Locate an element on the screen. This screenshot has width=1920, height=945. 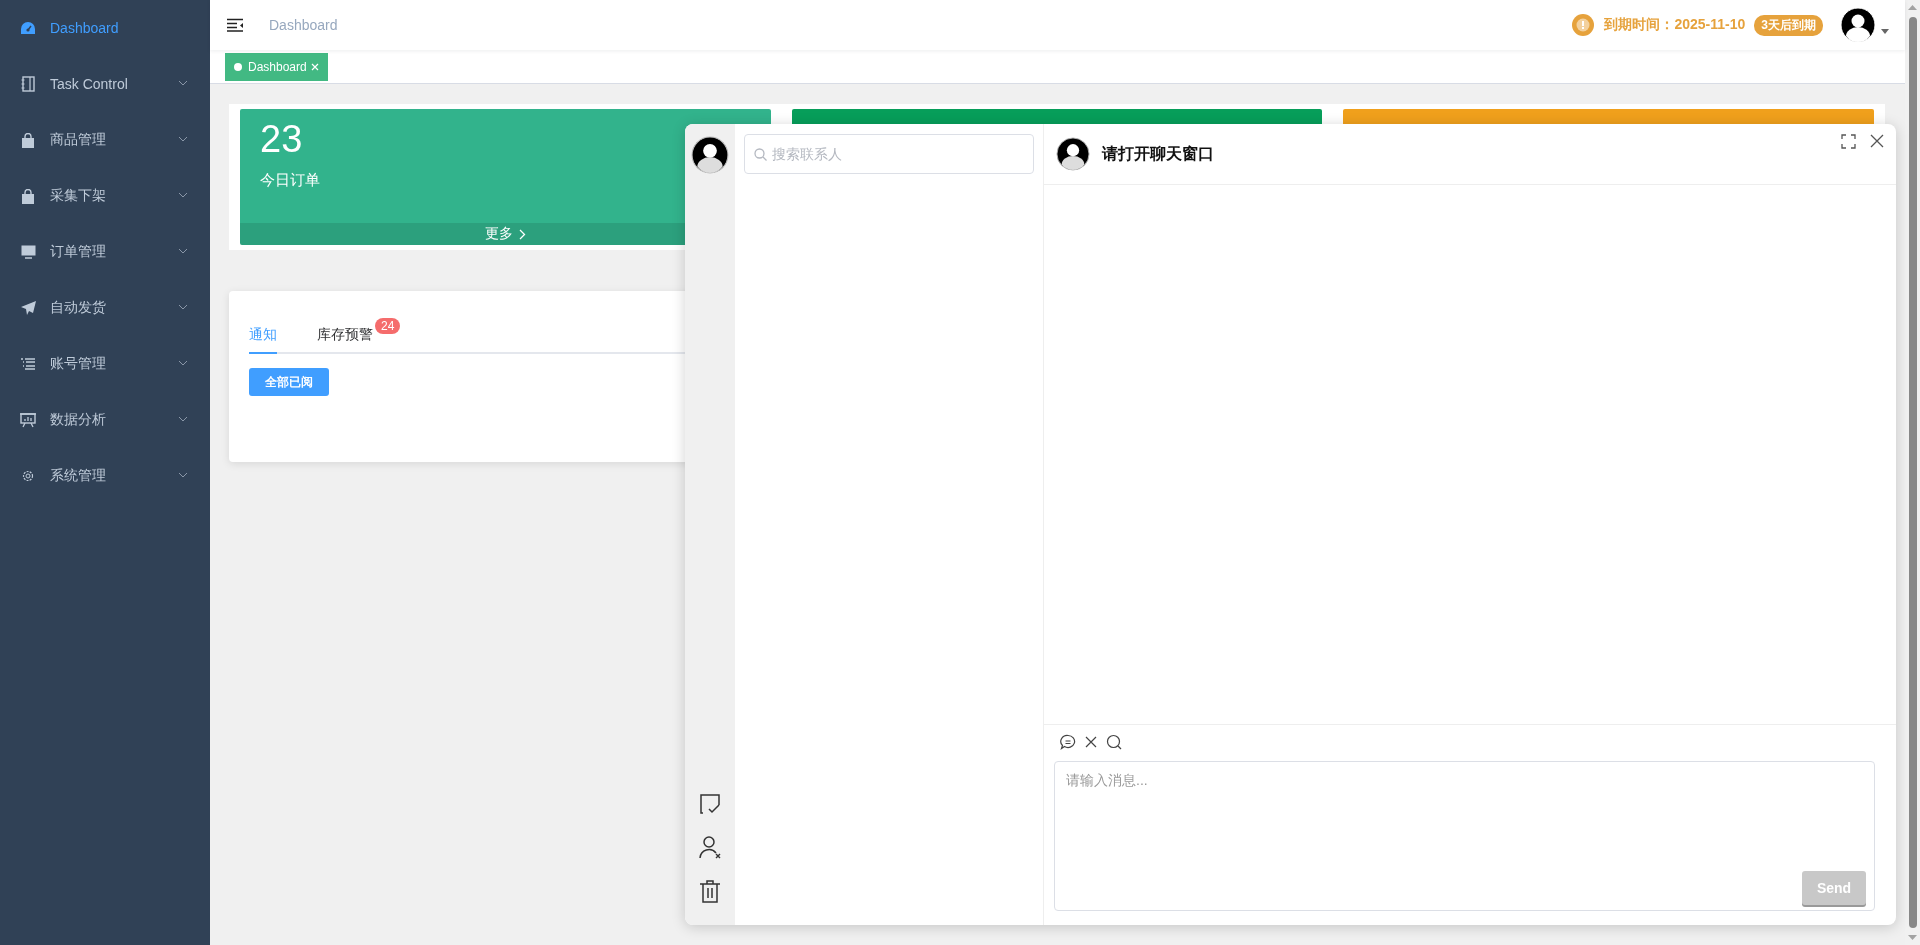
sidebar-item: 采集下架 is located at coordinates (105, 196).